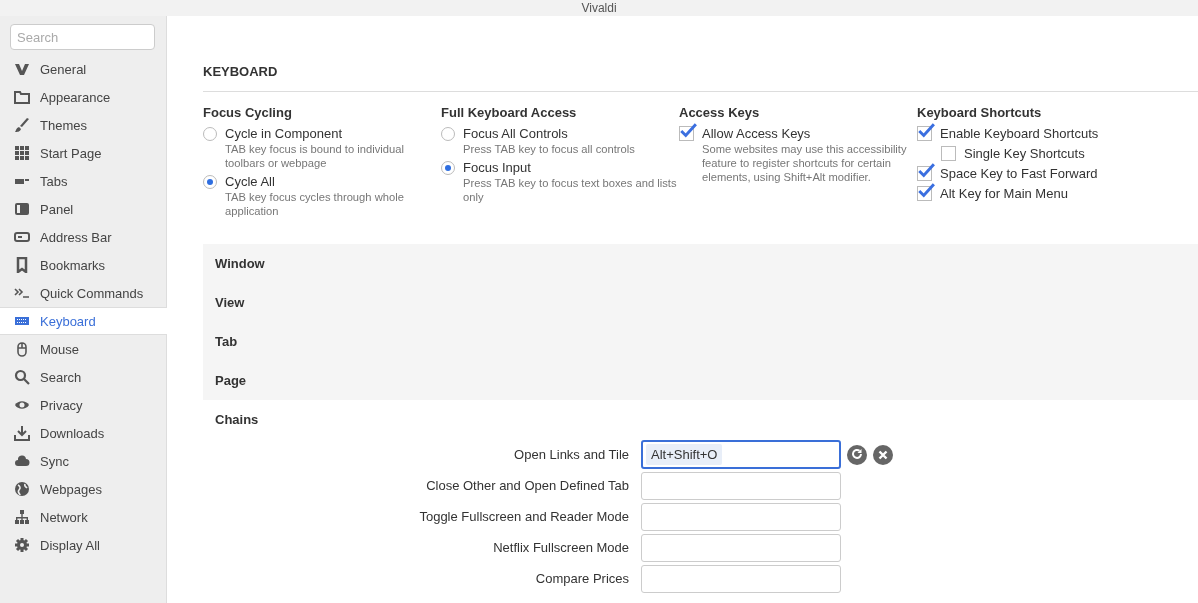 This screenshot has width=1198, height=603. I want to click on sidebar-item: Address Bar, so click(83, 237).